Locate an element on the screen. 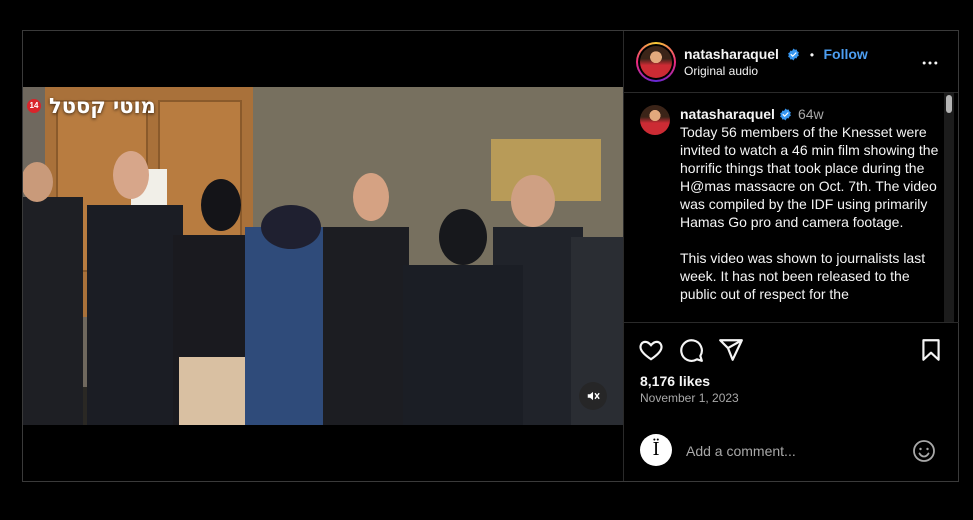 The height and width of the screenshot is (520, 973). emoji-icon is located at coordinates (924, 451).